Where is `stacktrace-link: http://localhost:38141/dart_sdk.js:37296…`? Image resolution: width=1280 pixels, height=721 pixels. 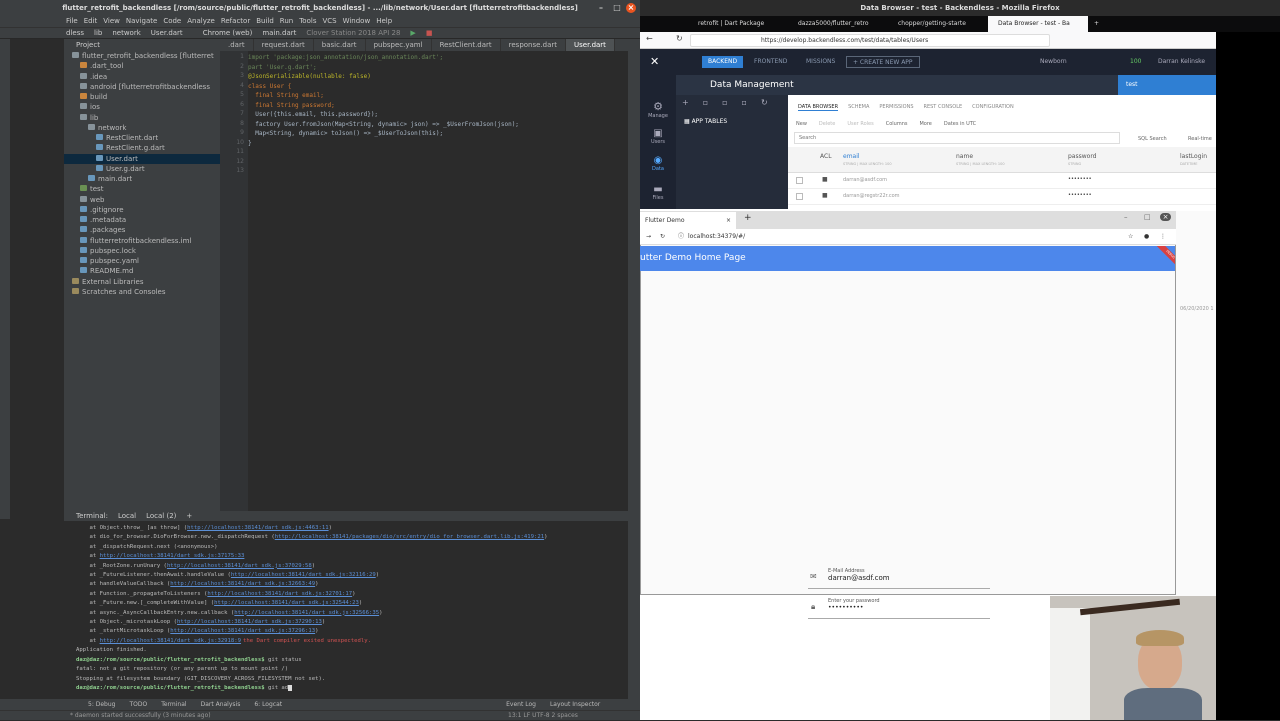
stacktrace-link: http://localhost:38141/dart_sdk.js:37296… is located at coordinates (242, 631).